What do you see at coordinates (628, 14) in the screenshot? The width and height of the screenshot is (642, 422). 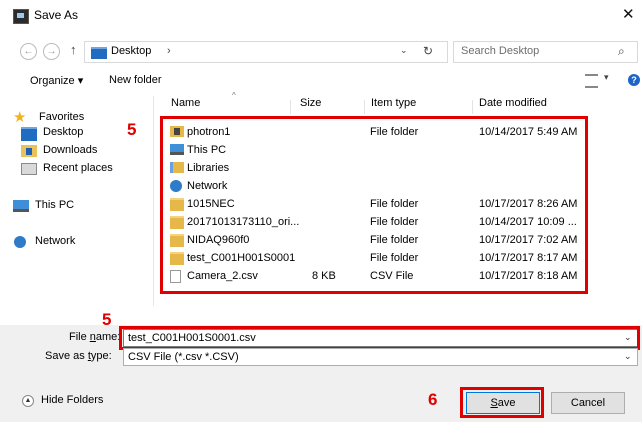 I see `close-icon: ✕` at bounding box center [628, 14].